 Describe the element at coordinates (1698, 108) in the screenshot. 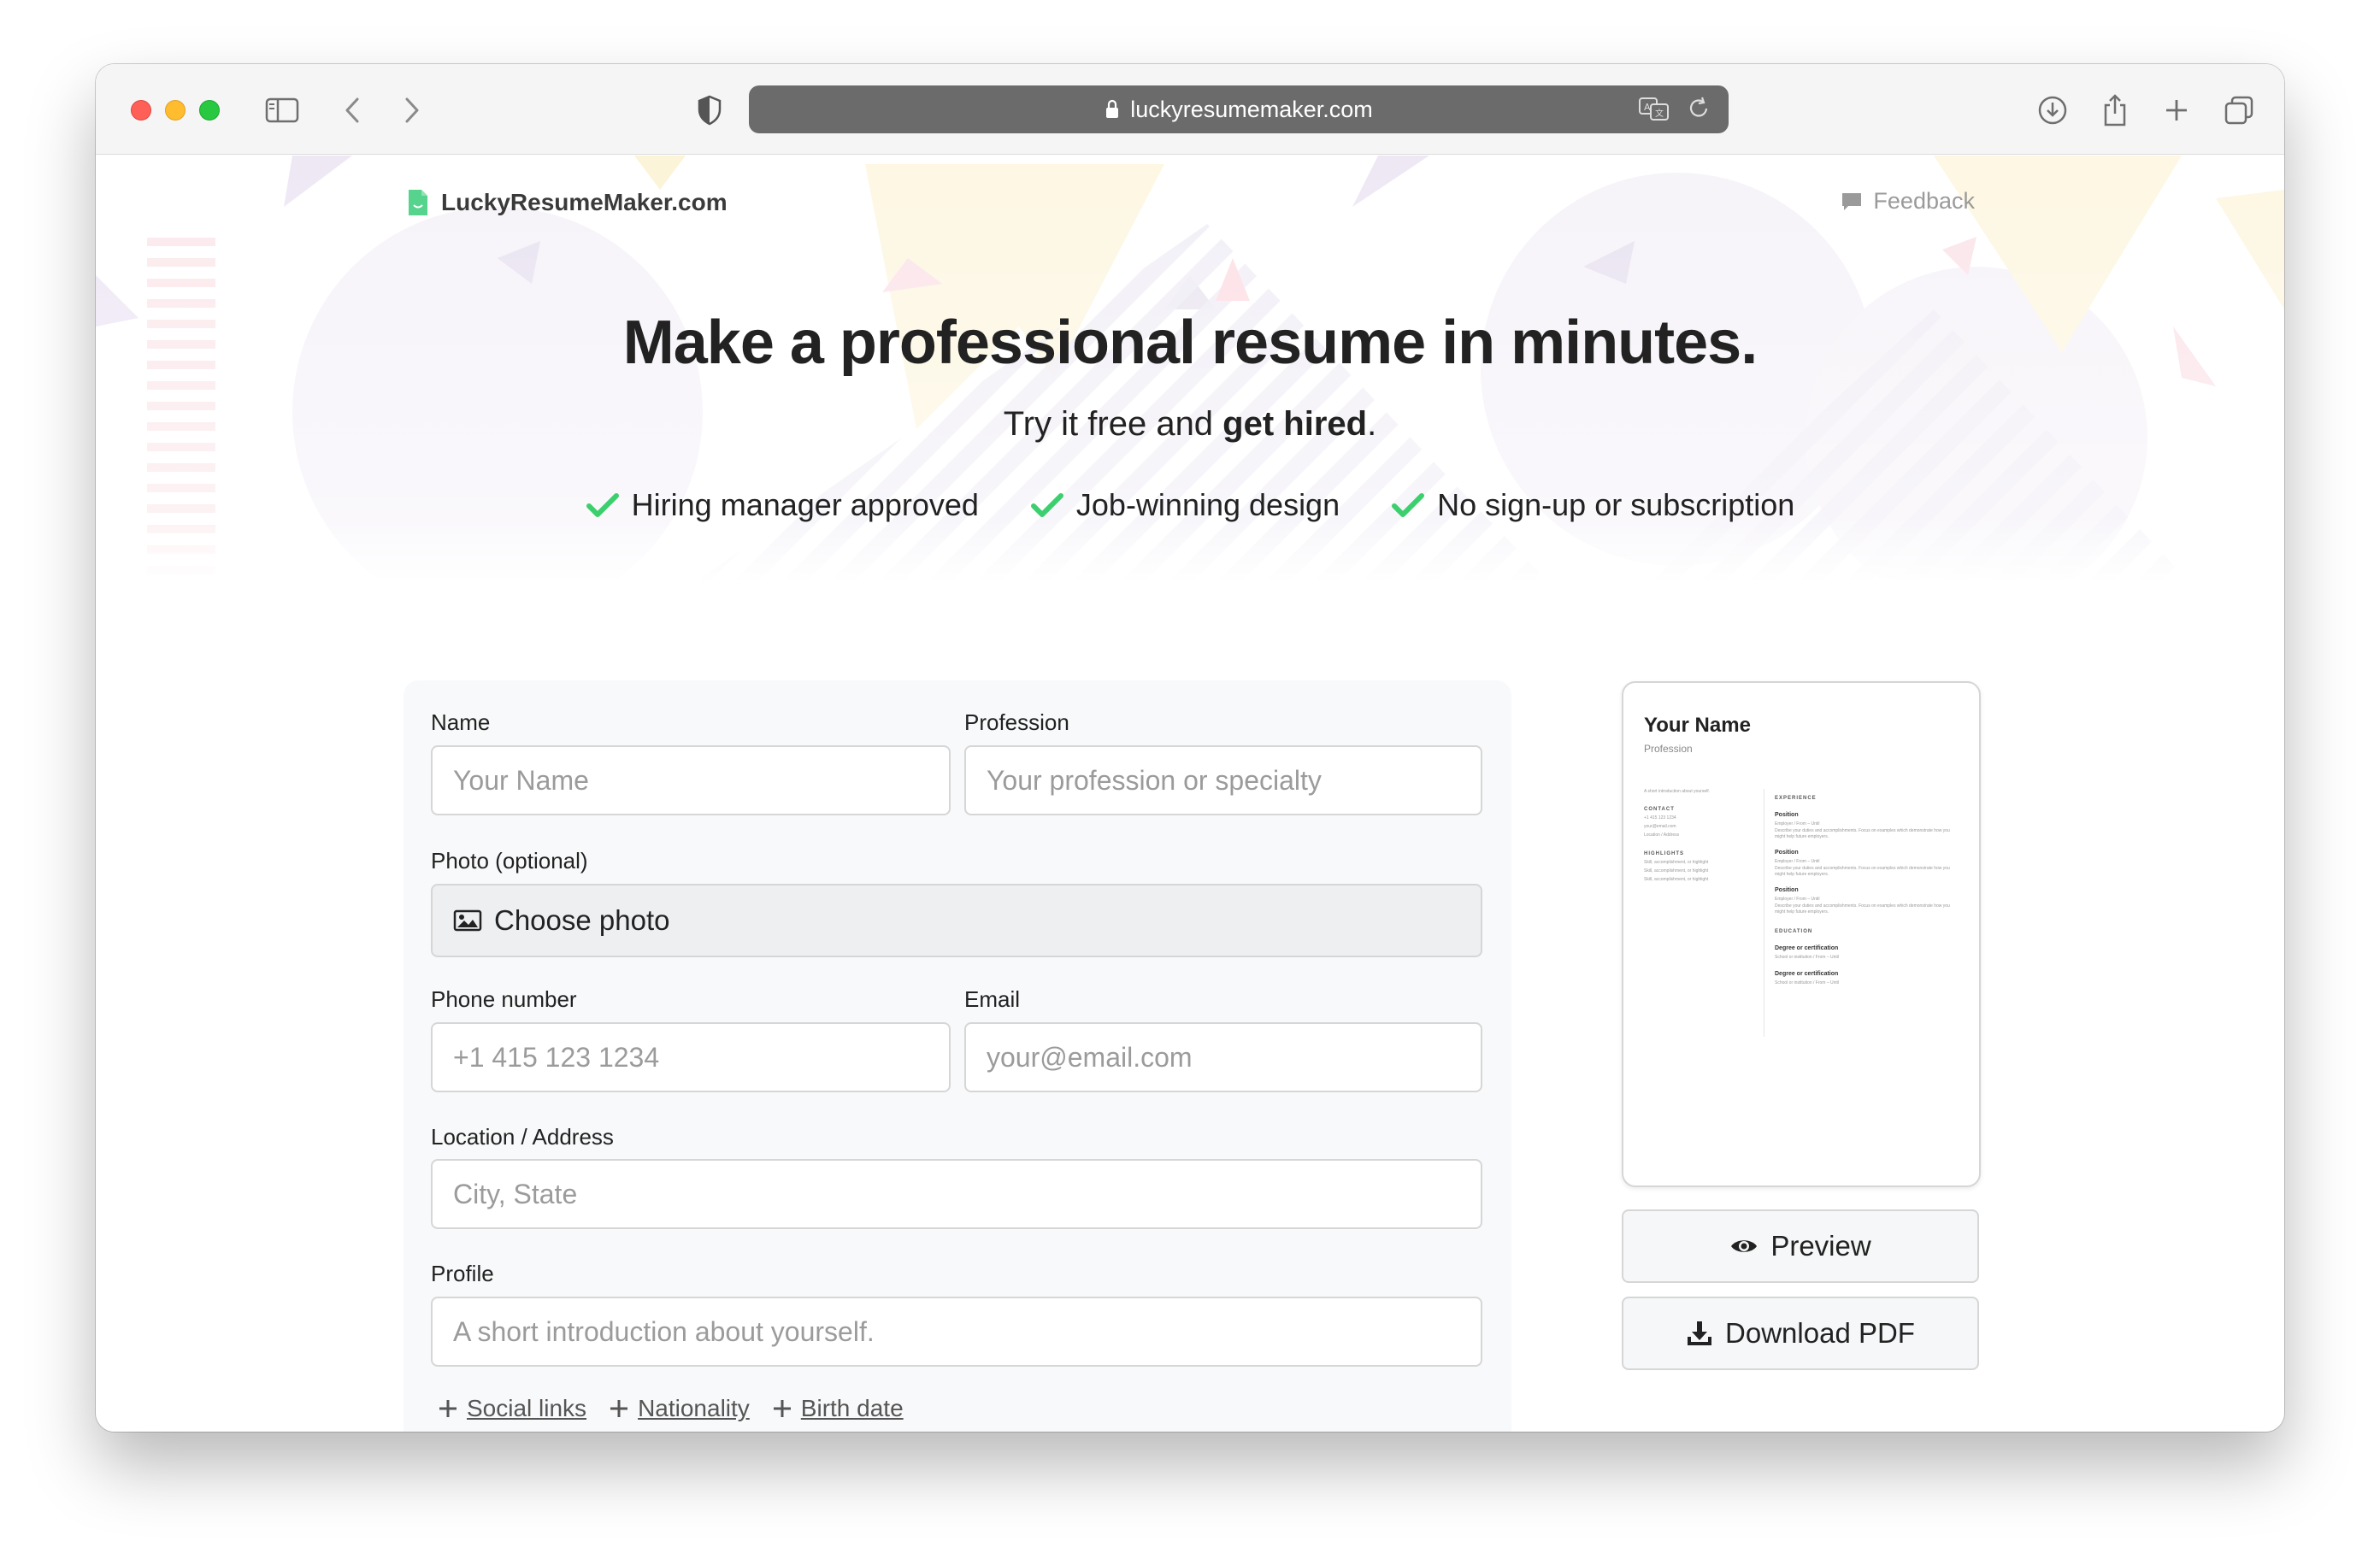

I see `reload-icon` at that location.